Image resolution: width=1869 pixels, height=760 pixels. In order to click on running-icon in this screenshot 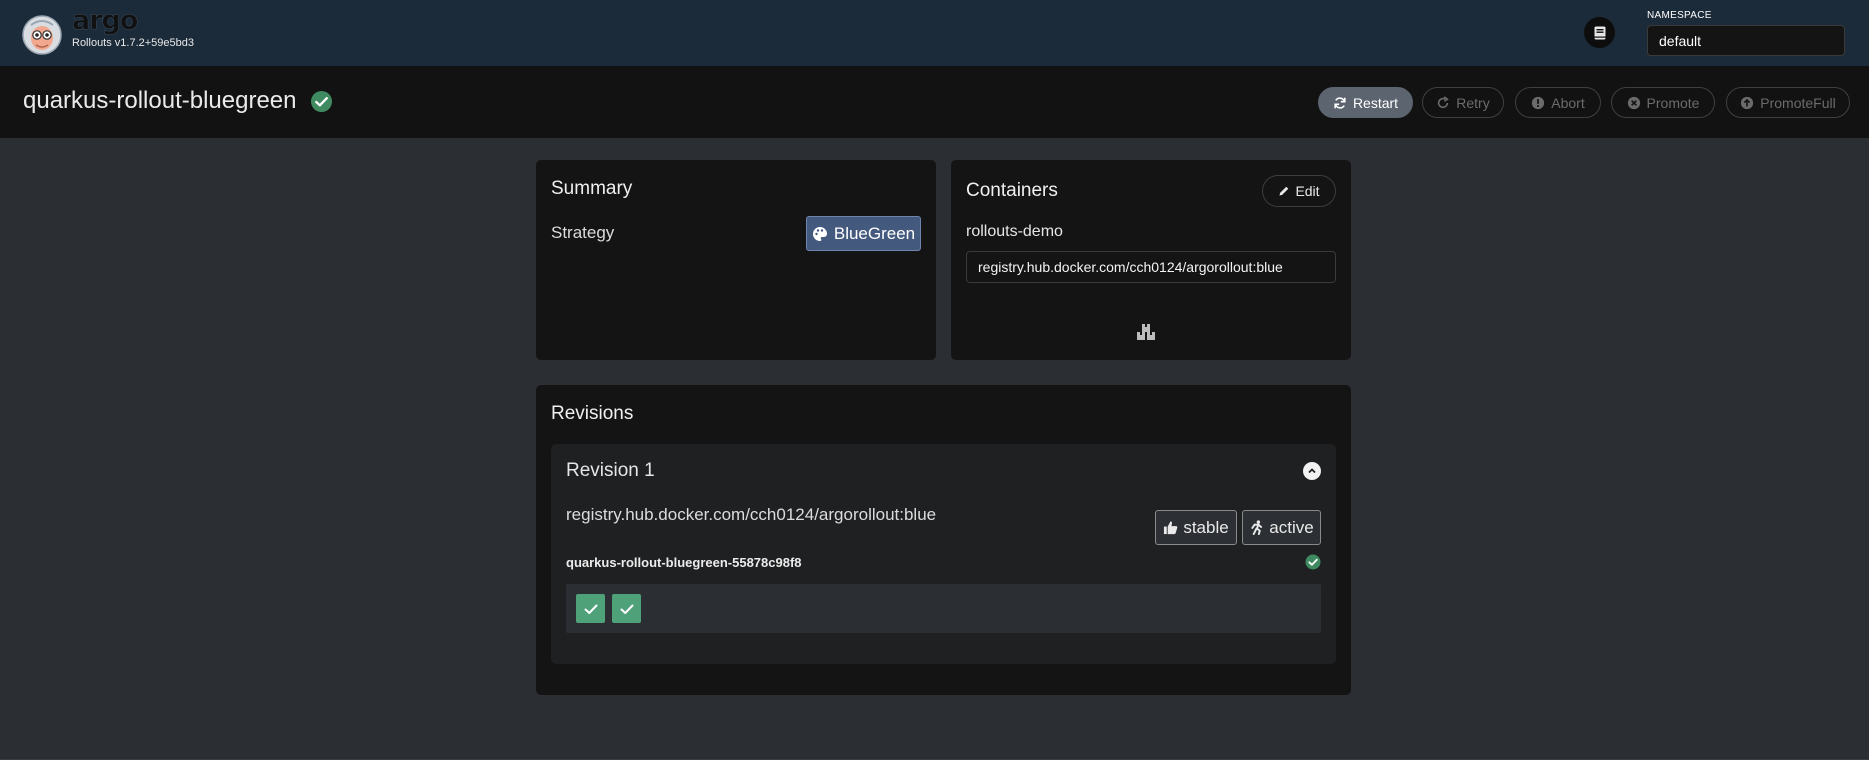, I will do `click(1257, 527)`.